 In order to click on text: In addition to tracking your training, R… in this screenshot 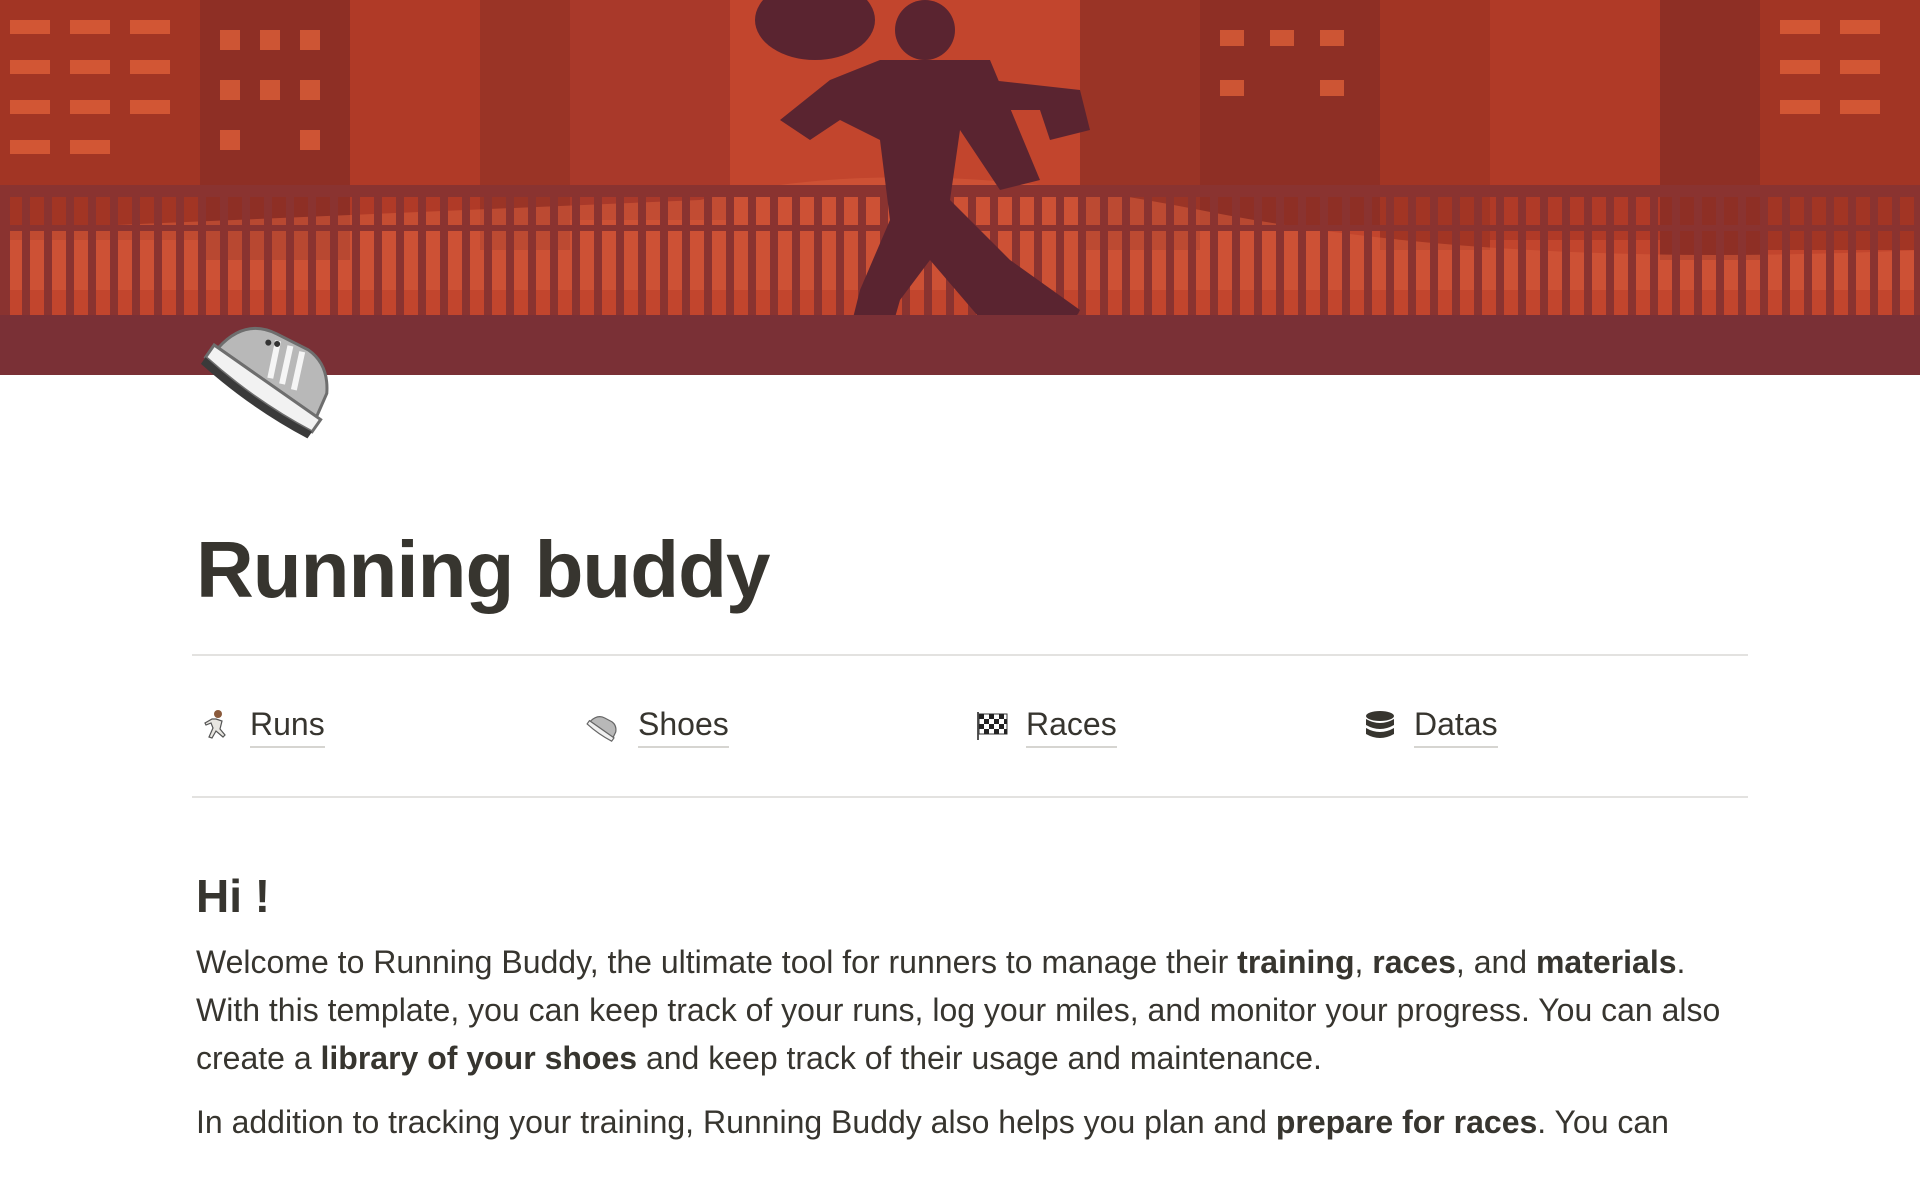, I will do `click(736, 1122)`.